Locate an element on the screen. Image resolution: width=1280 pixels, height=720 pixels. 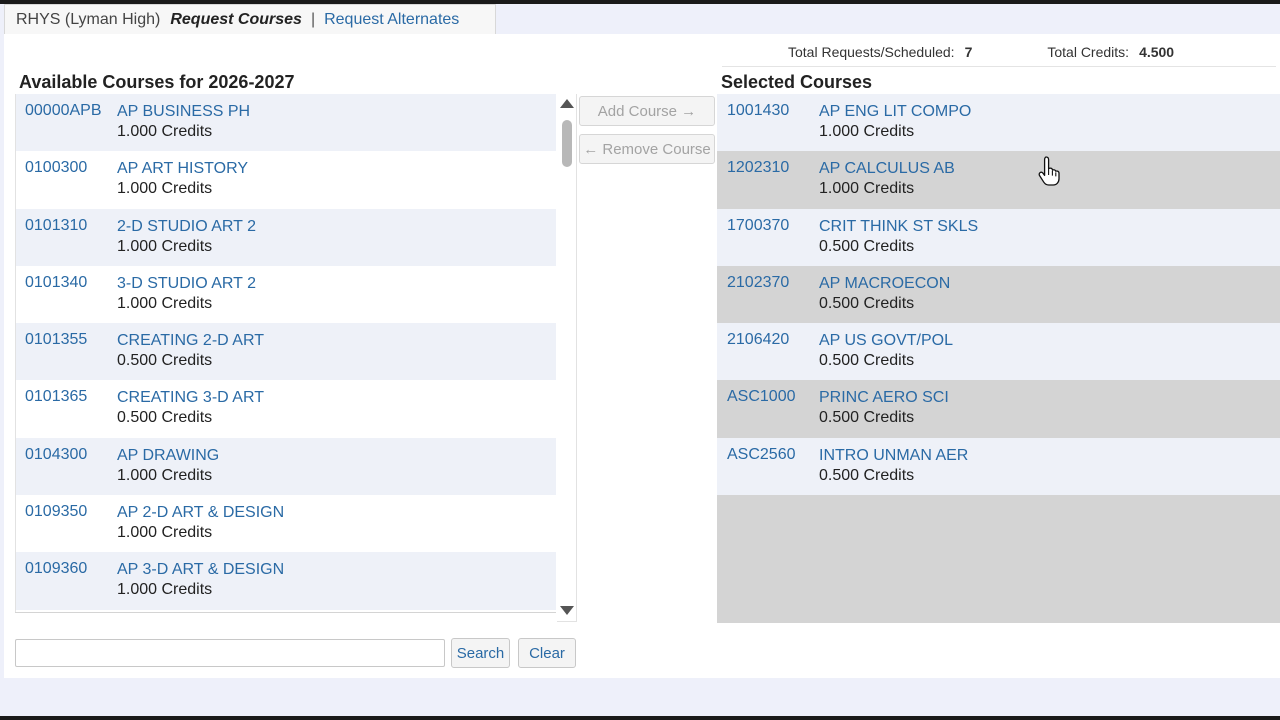
course-code: 0104300 is located at coordinates (66, 455).